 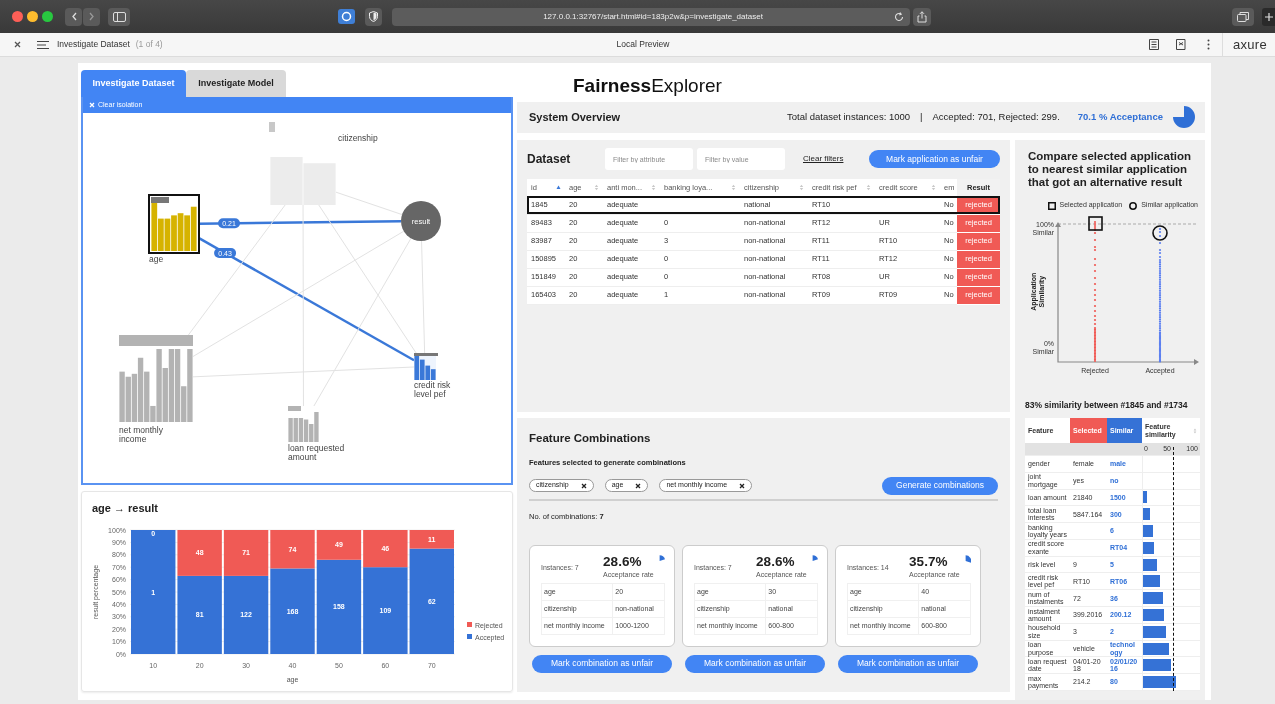 I want to click on url-text: 127.0.0.1:32767/start.html#id=183p2w&p=investigate_dataset, so click(x=653, y=16).